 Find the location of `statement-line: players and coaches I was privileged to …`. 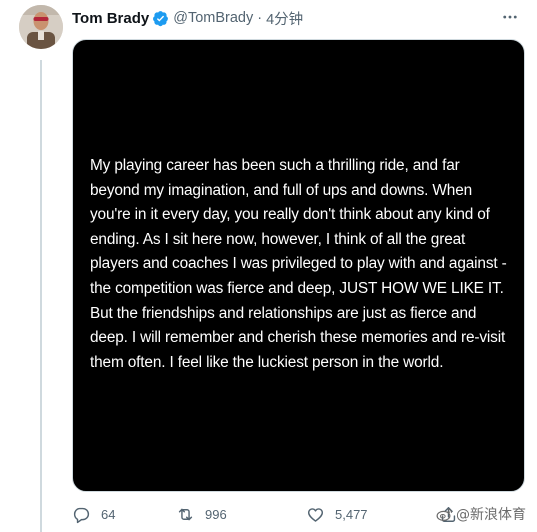

statement-line: players and coaches I was privileged to … is located at coordinates (298, 264).